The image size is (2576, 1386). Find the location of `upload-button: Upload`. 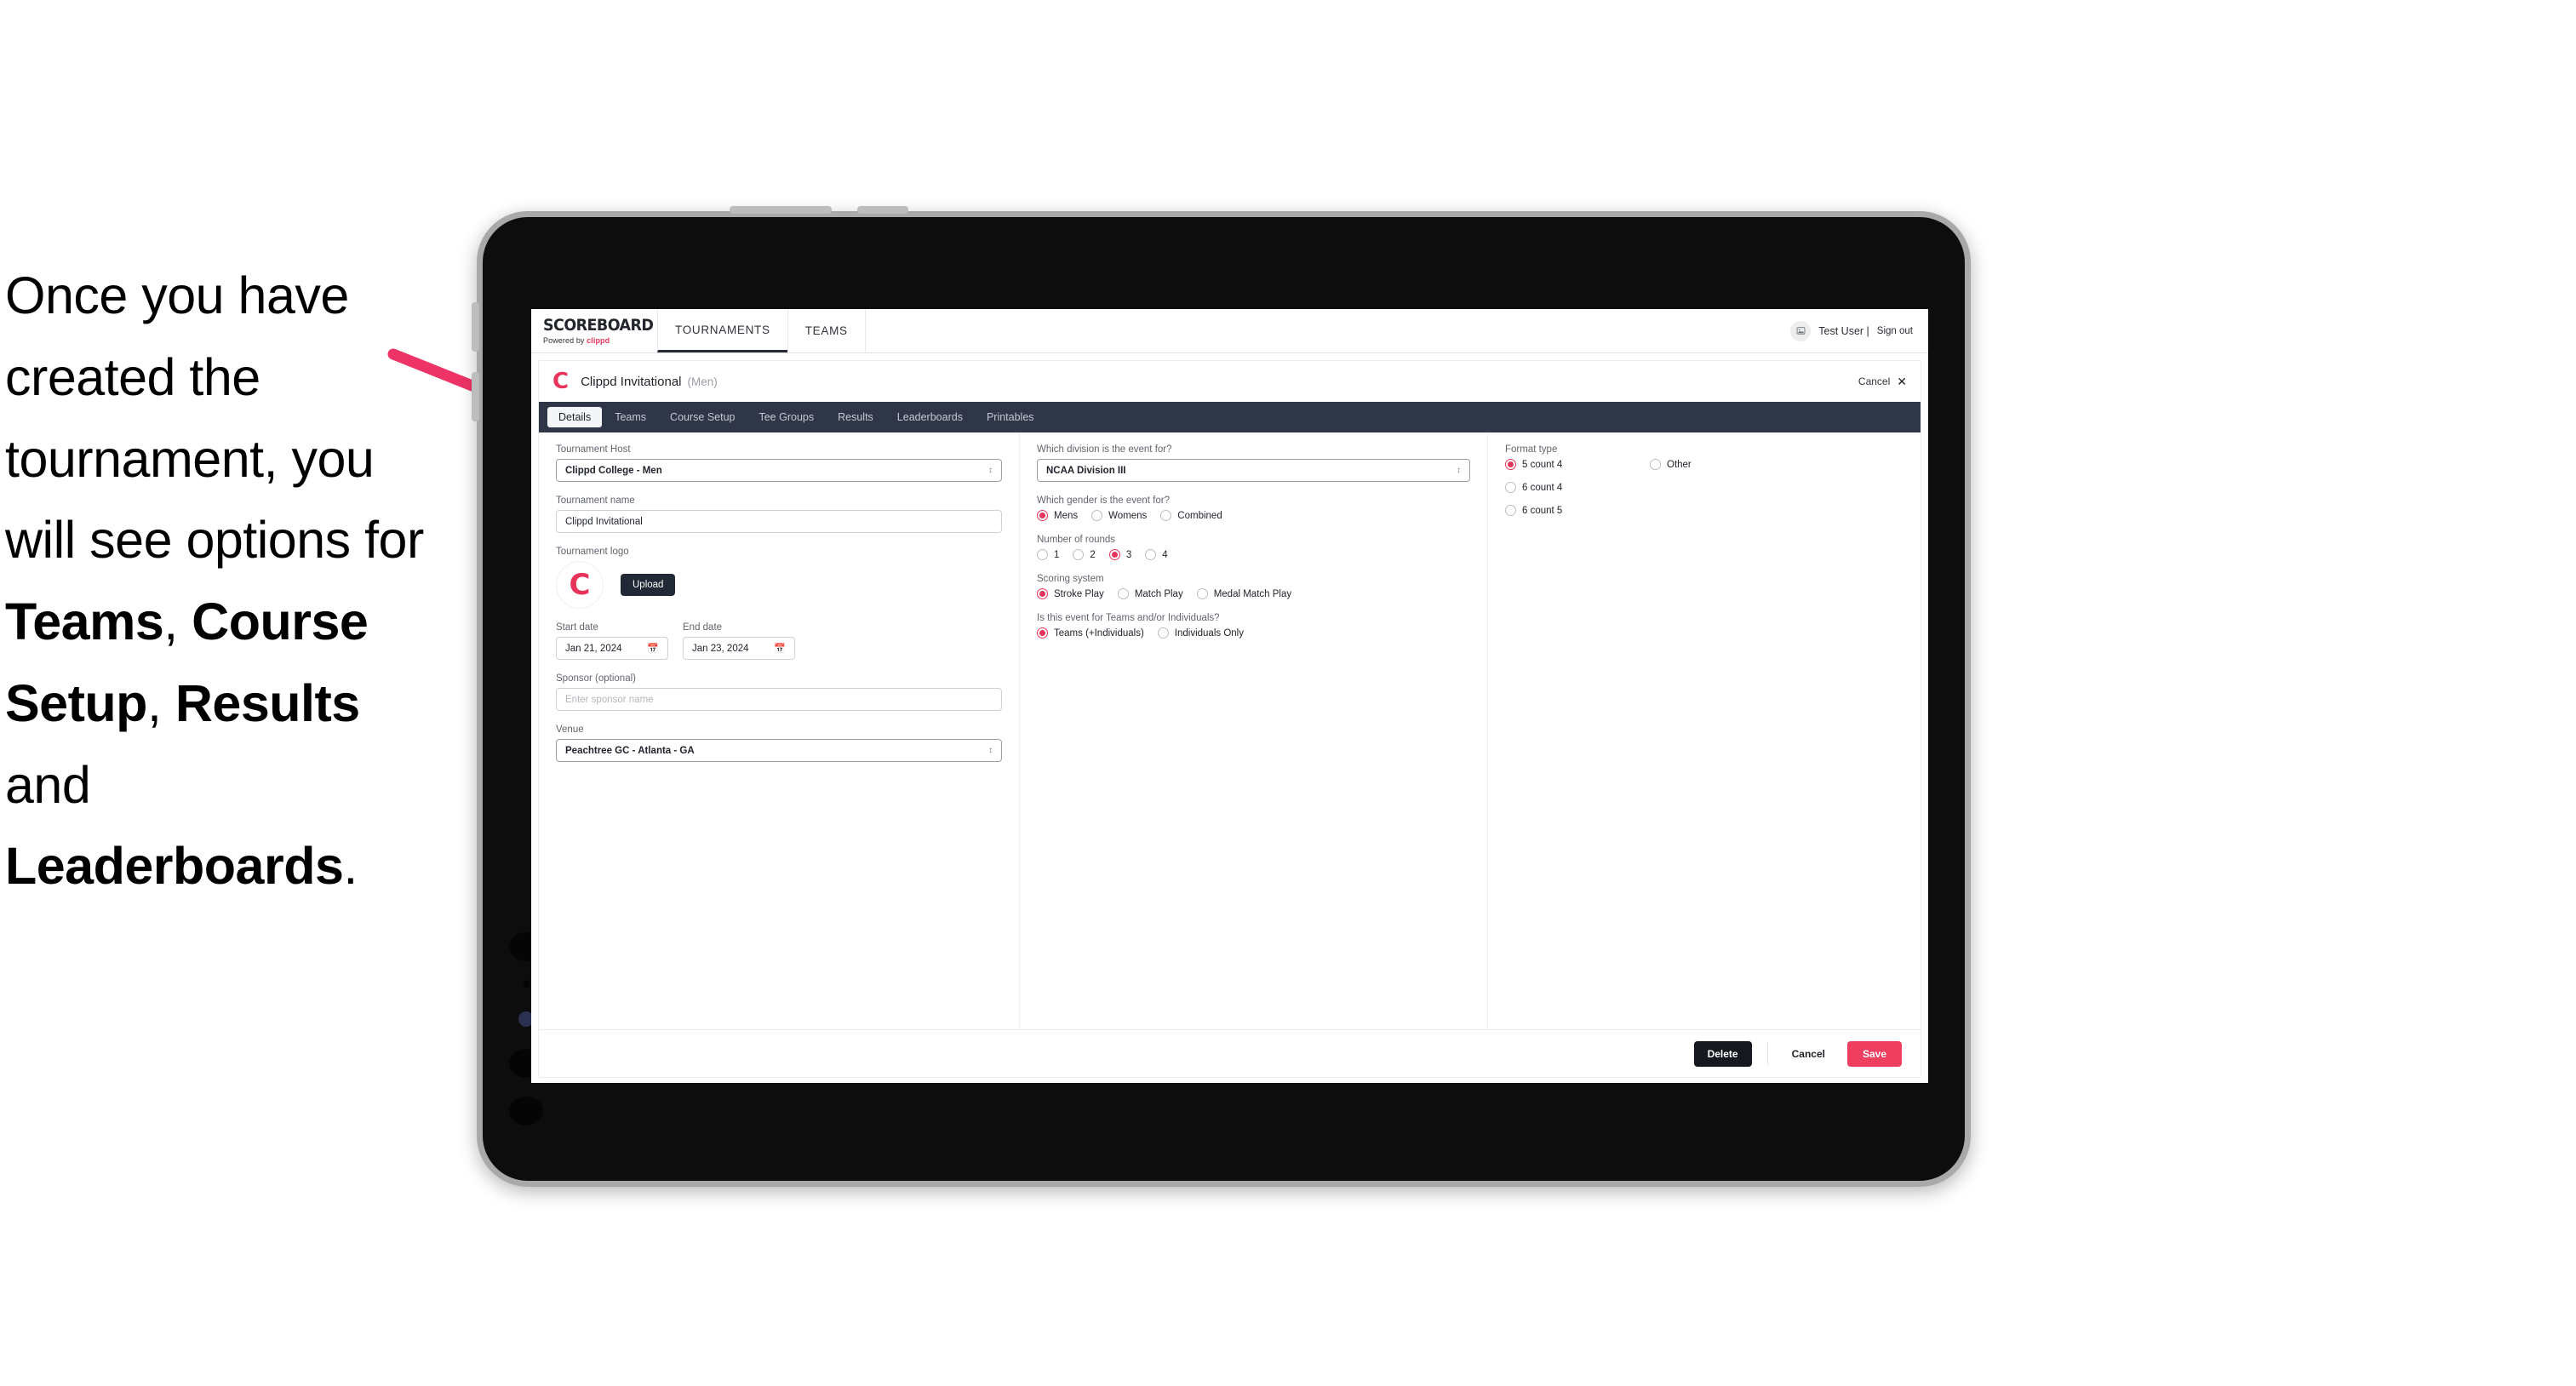

upload-button: Upload is located at coordinates (649, 585).